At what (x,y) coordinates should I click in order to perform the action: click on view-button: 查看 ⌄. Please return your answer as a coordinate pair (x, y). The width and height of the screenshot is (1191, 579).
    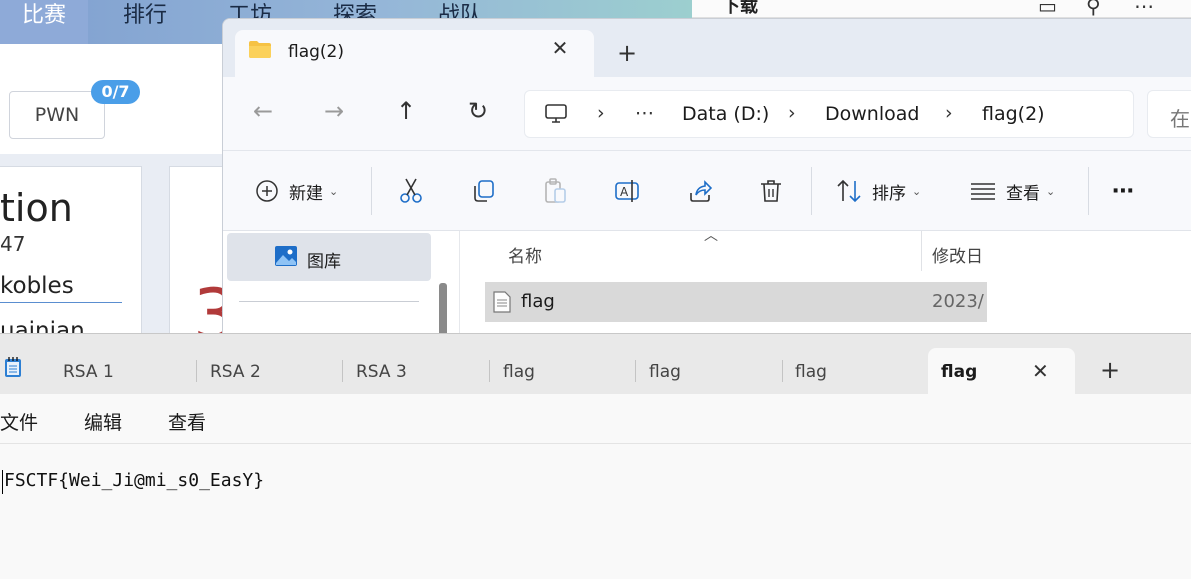
    Looking at the image, I should click on (1012, 191).